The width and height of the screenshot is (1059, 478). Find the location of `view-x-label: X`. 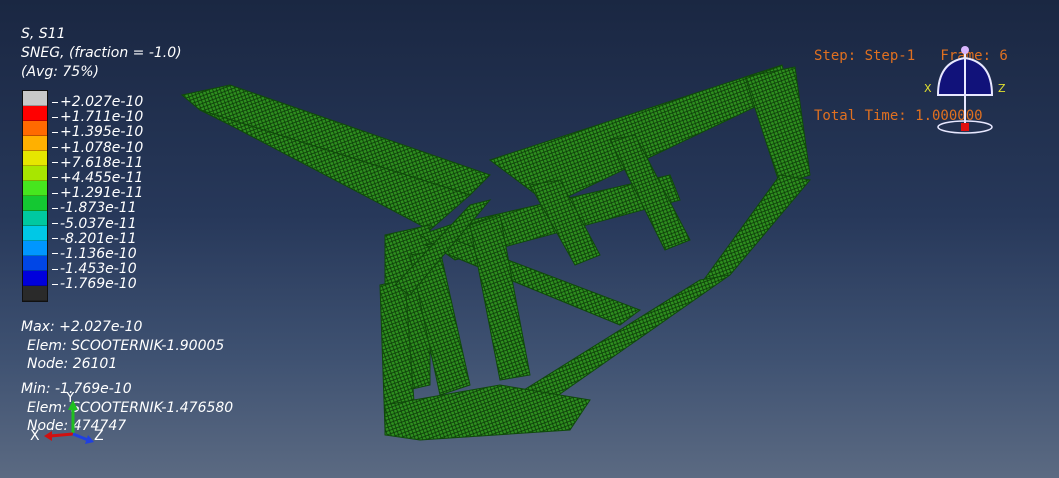

view-x-label: X is located at coordinates (928, 88).